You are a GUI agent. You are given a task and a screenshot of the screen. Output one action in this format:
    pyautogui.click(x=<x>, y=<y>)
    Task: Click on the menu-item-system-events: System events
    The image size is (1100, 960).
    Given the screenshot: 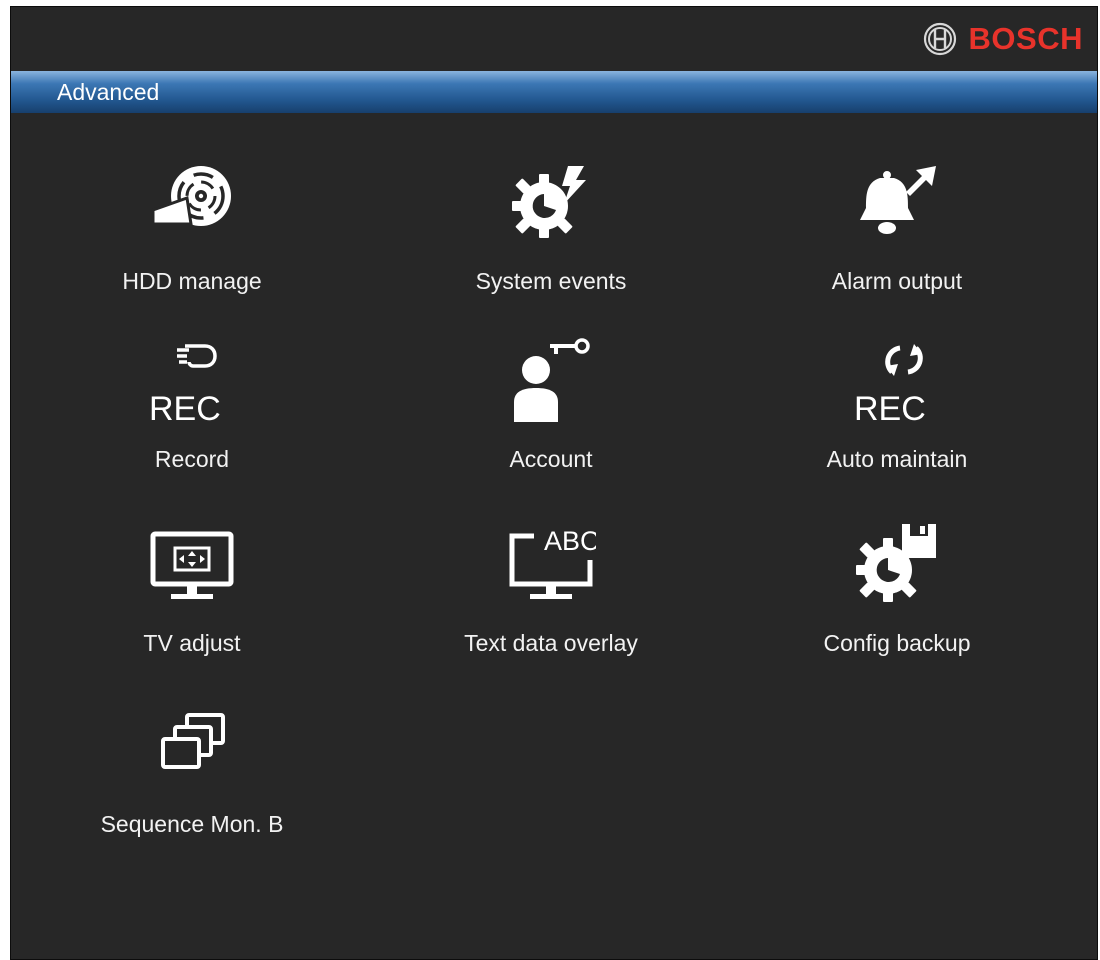 What is the action you would take?
    pyautogui.click(x=551, y=203)
    